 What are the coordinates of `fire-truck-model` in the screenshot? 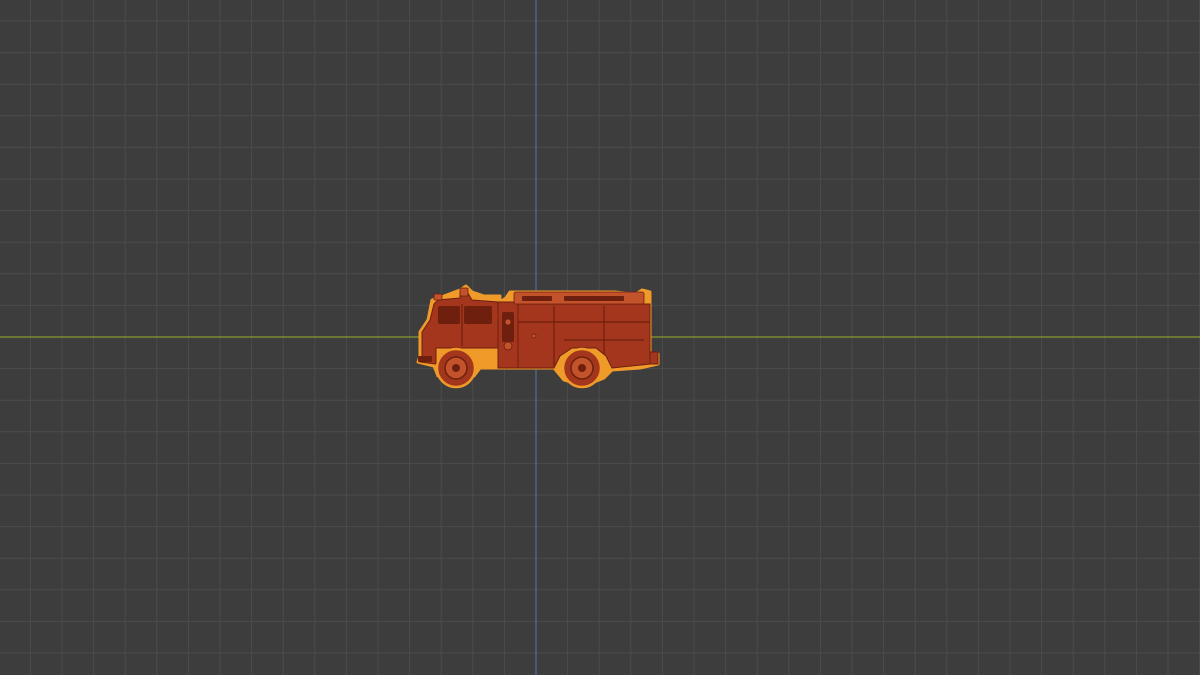 It's located at (538, 338).